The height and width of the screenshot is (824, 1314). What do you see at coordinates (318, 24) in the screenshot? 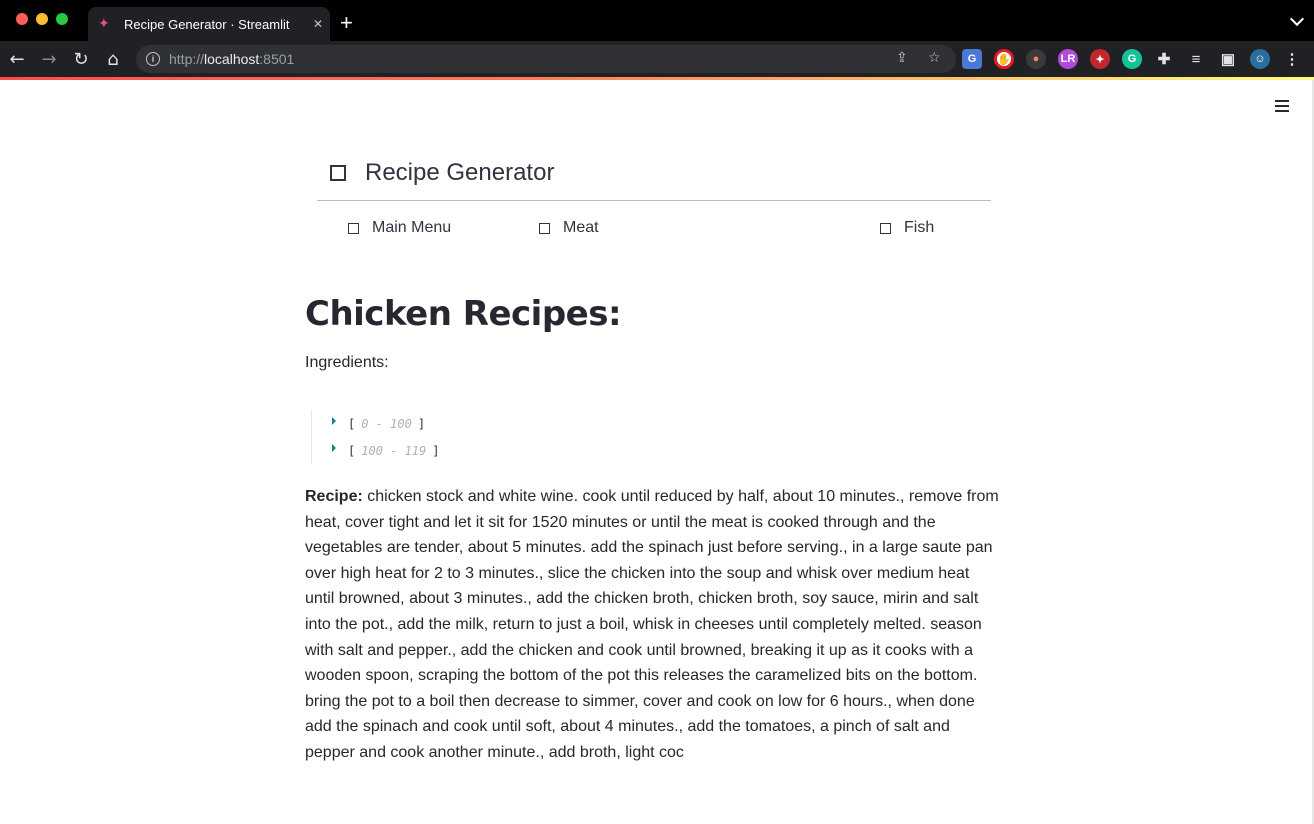
I see `close-icon: ✕` at bounding box center [318, 24].